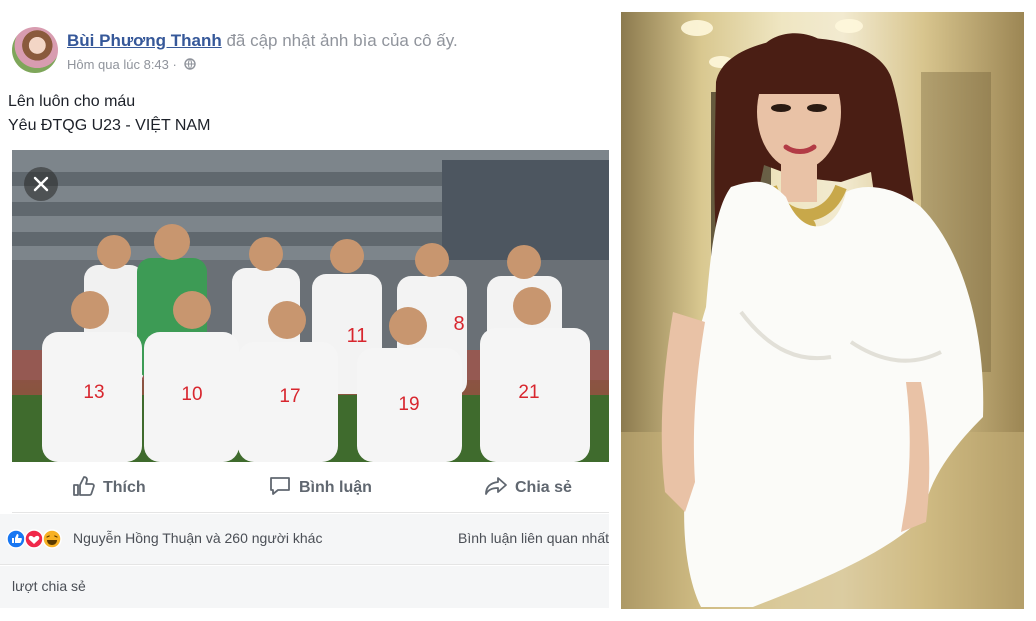  Describe the element at coordinates (197, 538) in the screenshot. I see `reaction-summary: Nguyễn Hồng Thuận và 260 người khác` at that location.